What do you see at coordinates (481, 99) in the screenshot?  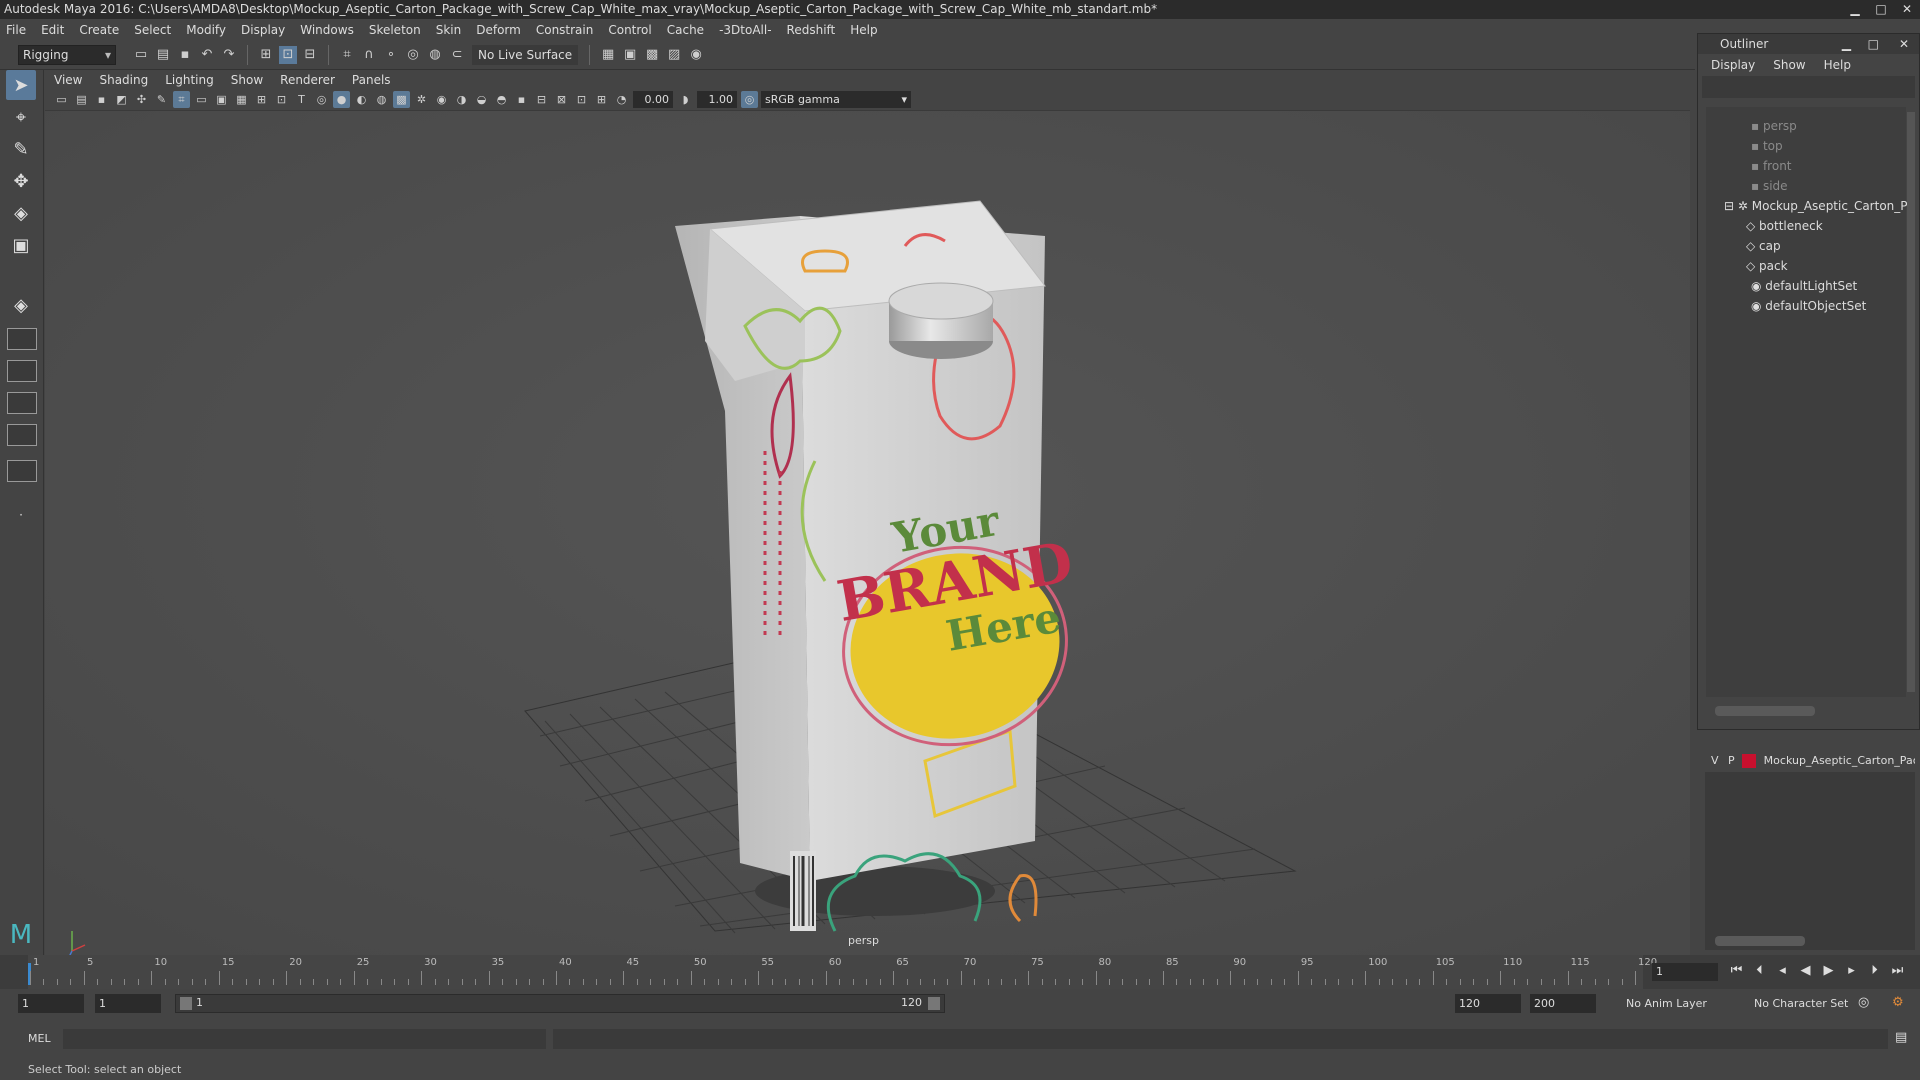 I see `motion-blur-icon: ◒` at bounding box center [481, 99].